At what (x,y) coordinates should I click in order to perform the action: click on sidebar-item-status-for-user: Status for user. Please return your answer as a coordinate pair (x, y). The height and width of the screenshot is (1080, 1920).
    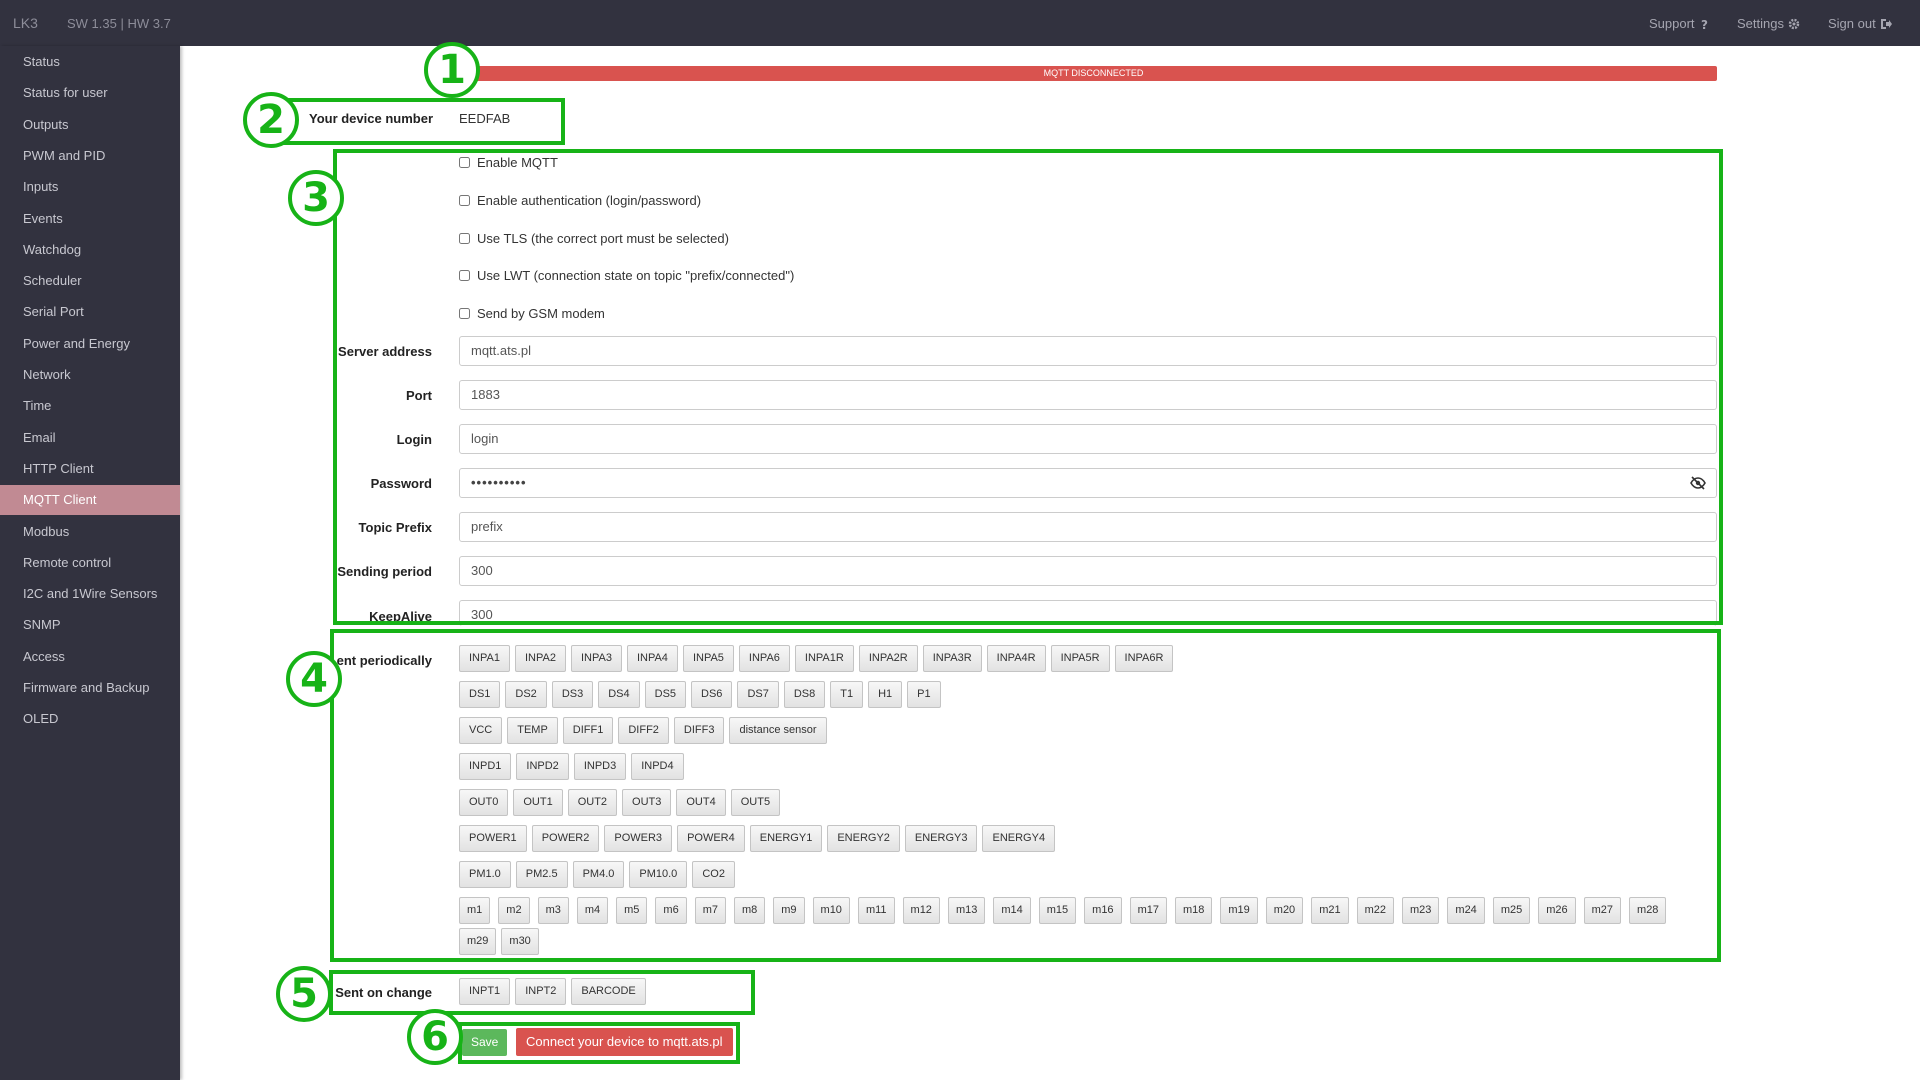
    Looking at the image, I should click on (90, 93).